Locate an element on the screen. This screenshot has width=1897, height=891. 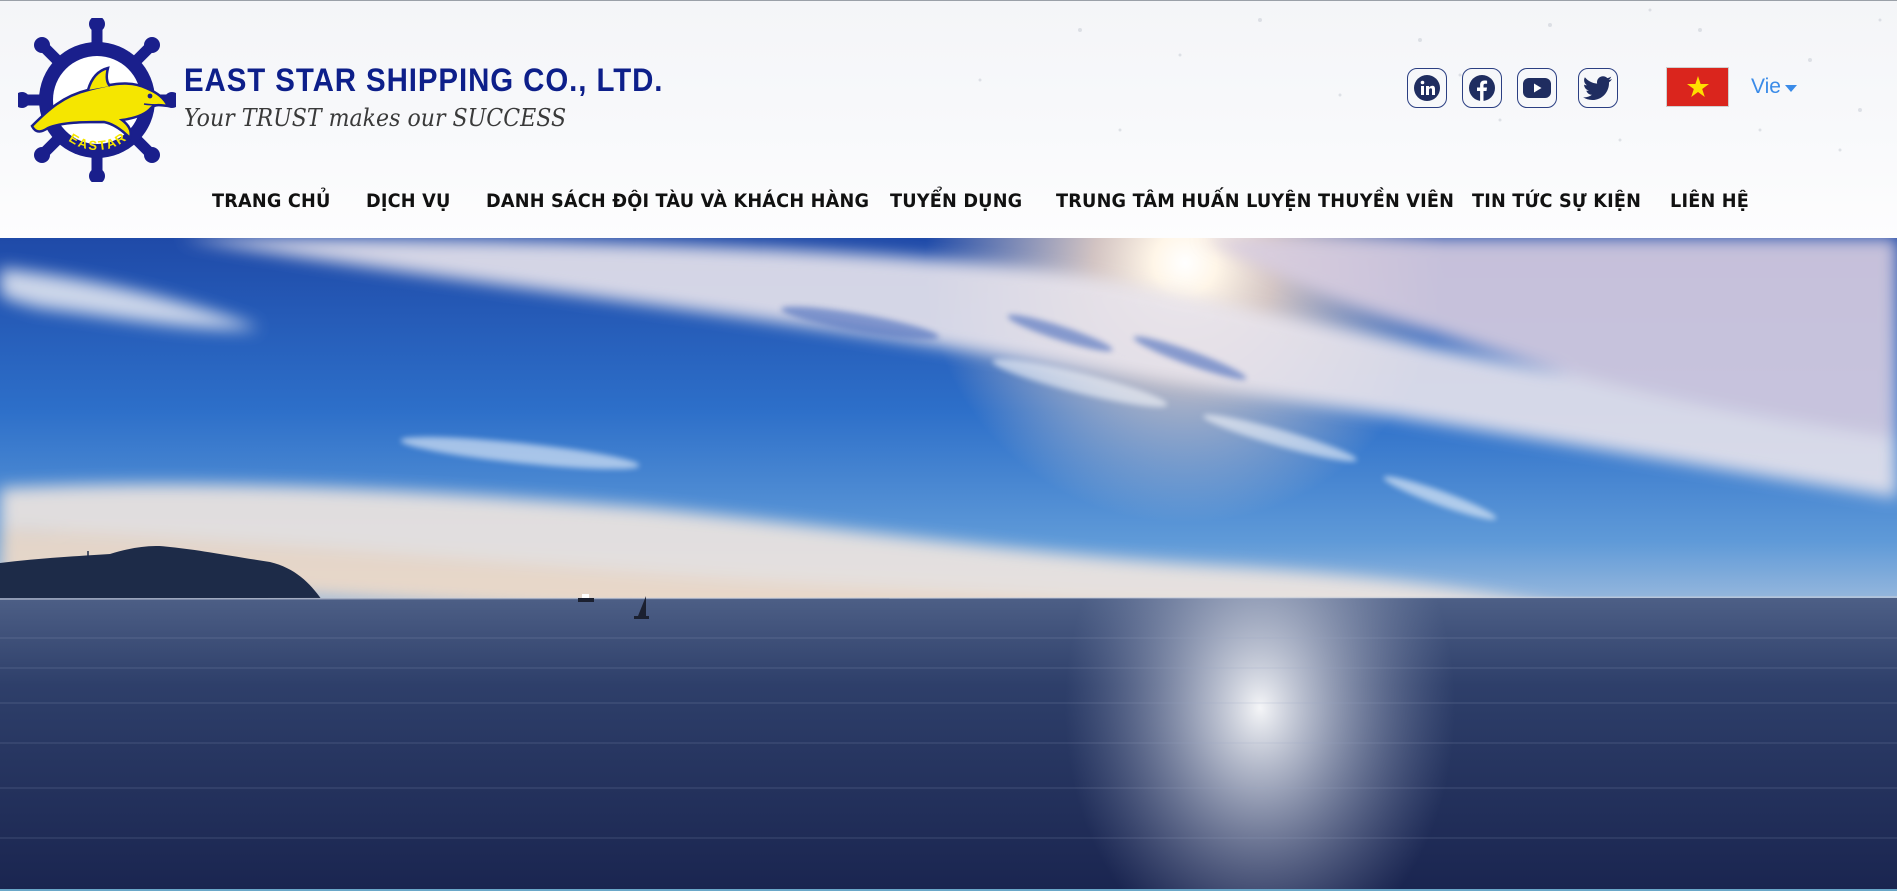
nav-item-fleet-clients: DANH SÁCH ĐỘI TÀU VÀ KHÁCH HÀNG is located at coordinates (677, 201).